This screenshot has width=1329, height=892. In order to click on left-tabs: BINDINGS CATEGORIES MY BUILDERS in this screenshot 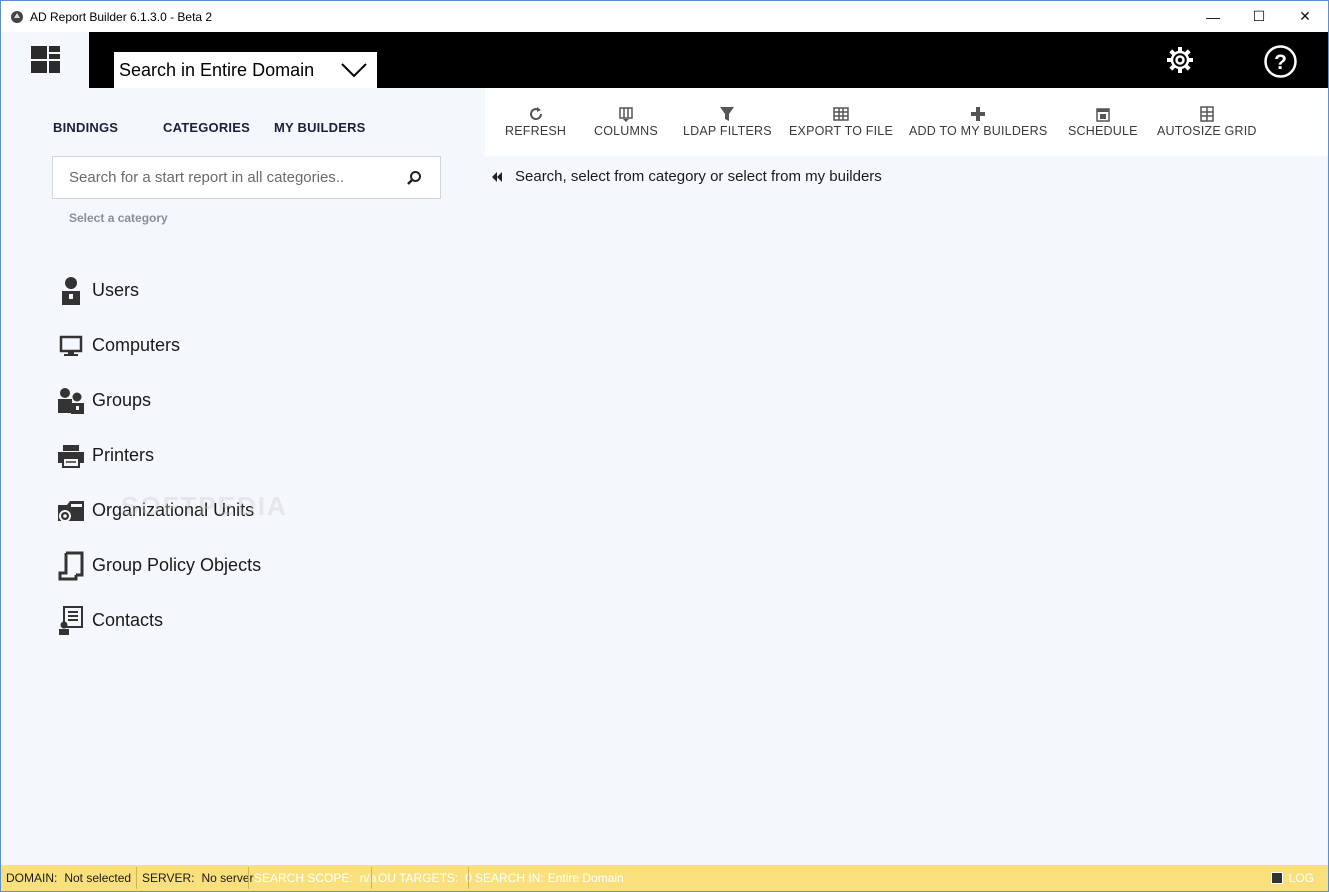, I will do `click(209, 127)`.